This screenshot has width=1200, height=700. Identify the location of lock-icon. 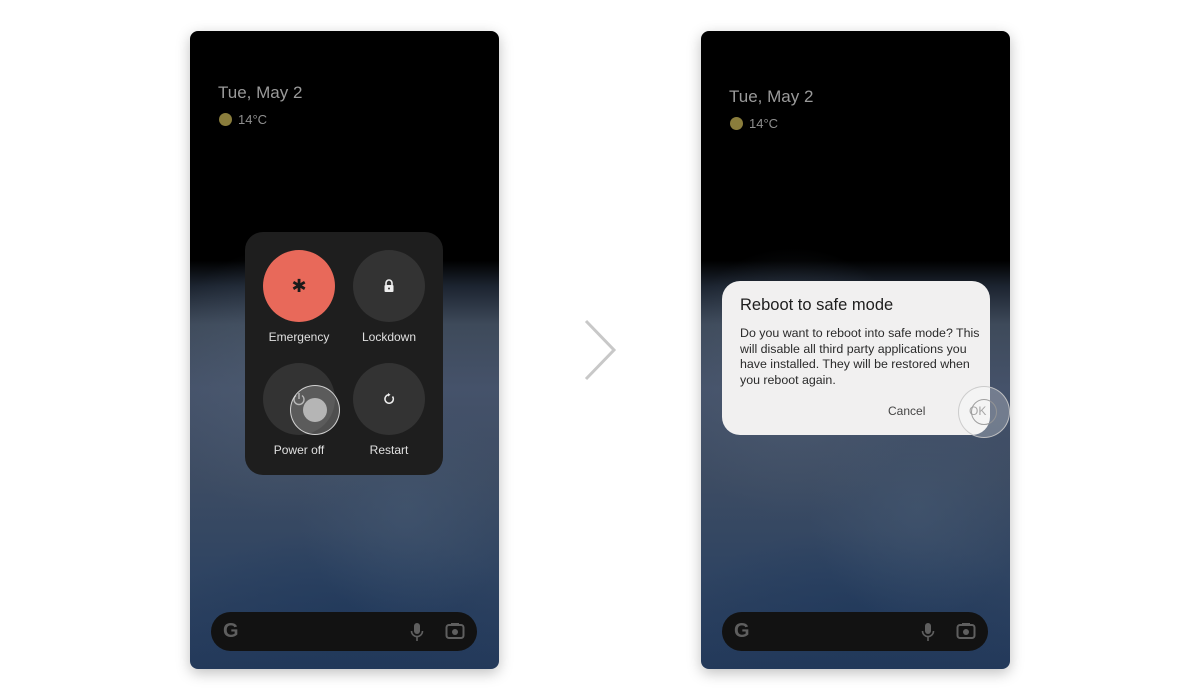
(389, 285).